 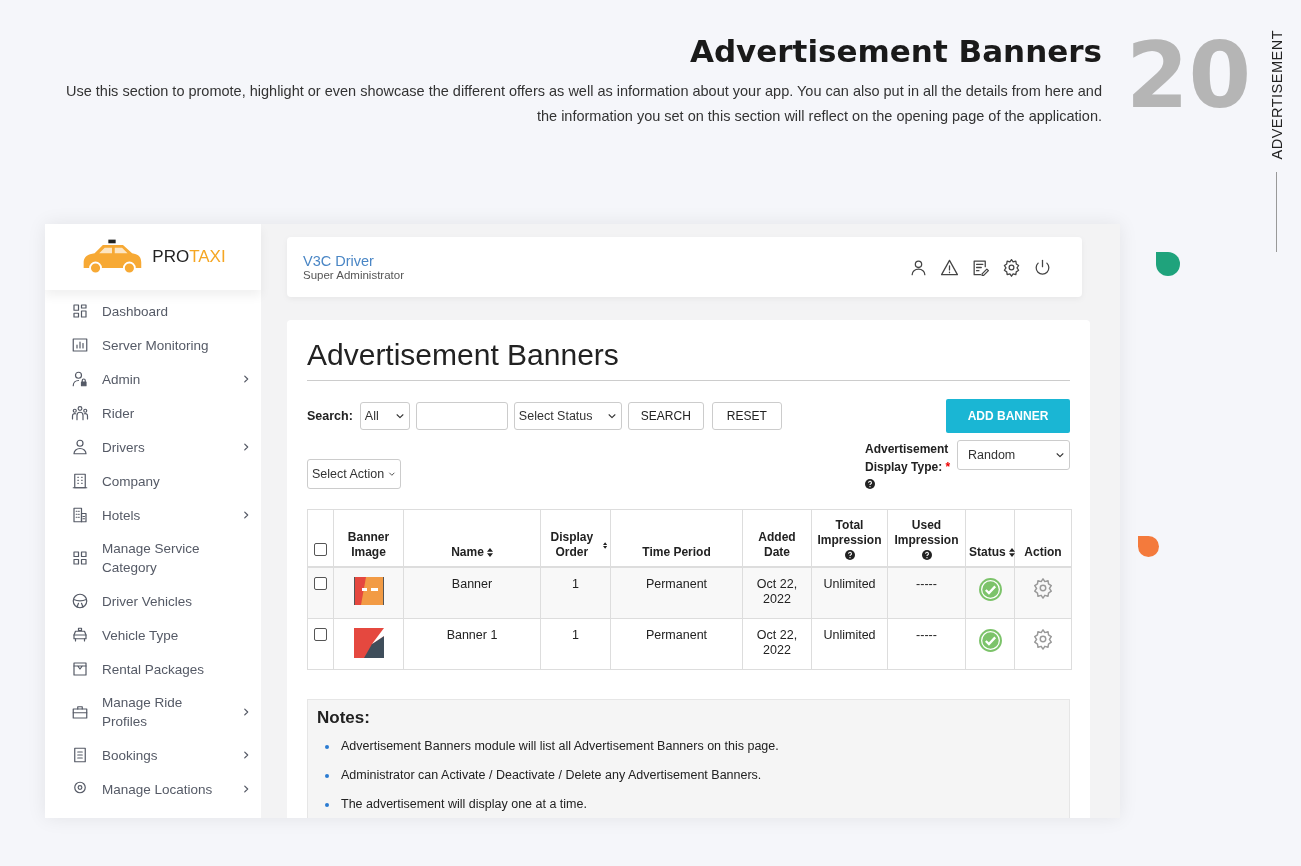 I want to click on warning-icon, so click(x=949, y=267).